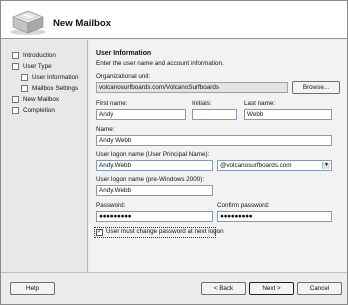  Describe the element at coordinates (124, 53) in the screenshot. I see `page-heading: User Information` at that location.